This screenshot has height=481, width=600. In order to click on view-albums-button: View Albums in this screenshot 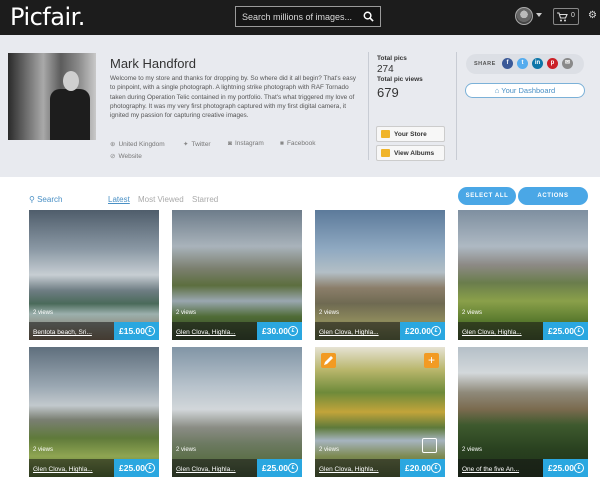, I will do `click(410, 153)`.